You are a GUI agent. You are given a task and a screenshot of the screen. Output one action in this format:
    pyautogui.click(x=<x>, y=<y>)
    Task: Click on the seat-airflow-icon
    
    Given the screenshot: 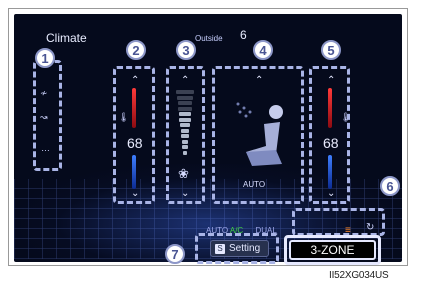 What is the action you would take?
    pyautogui.click(x=261, y=134)
    